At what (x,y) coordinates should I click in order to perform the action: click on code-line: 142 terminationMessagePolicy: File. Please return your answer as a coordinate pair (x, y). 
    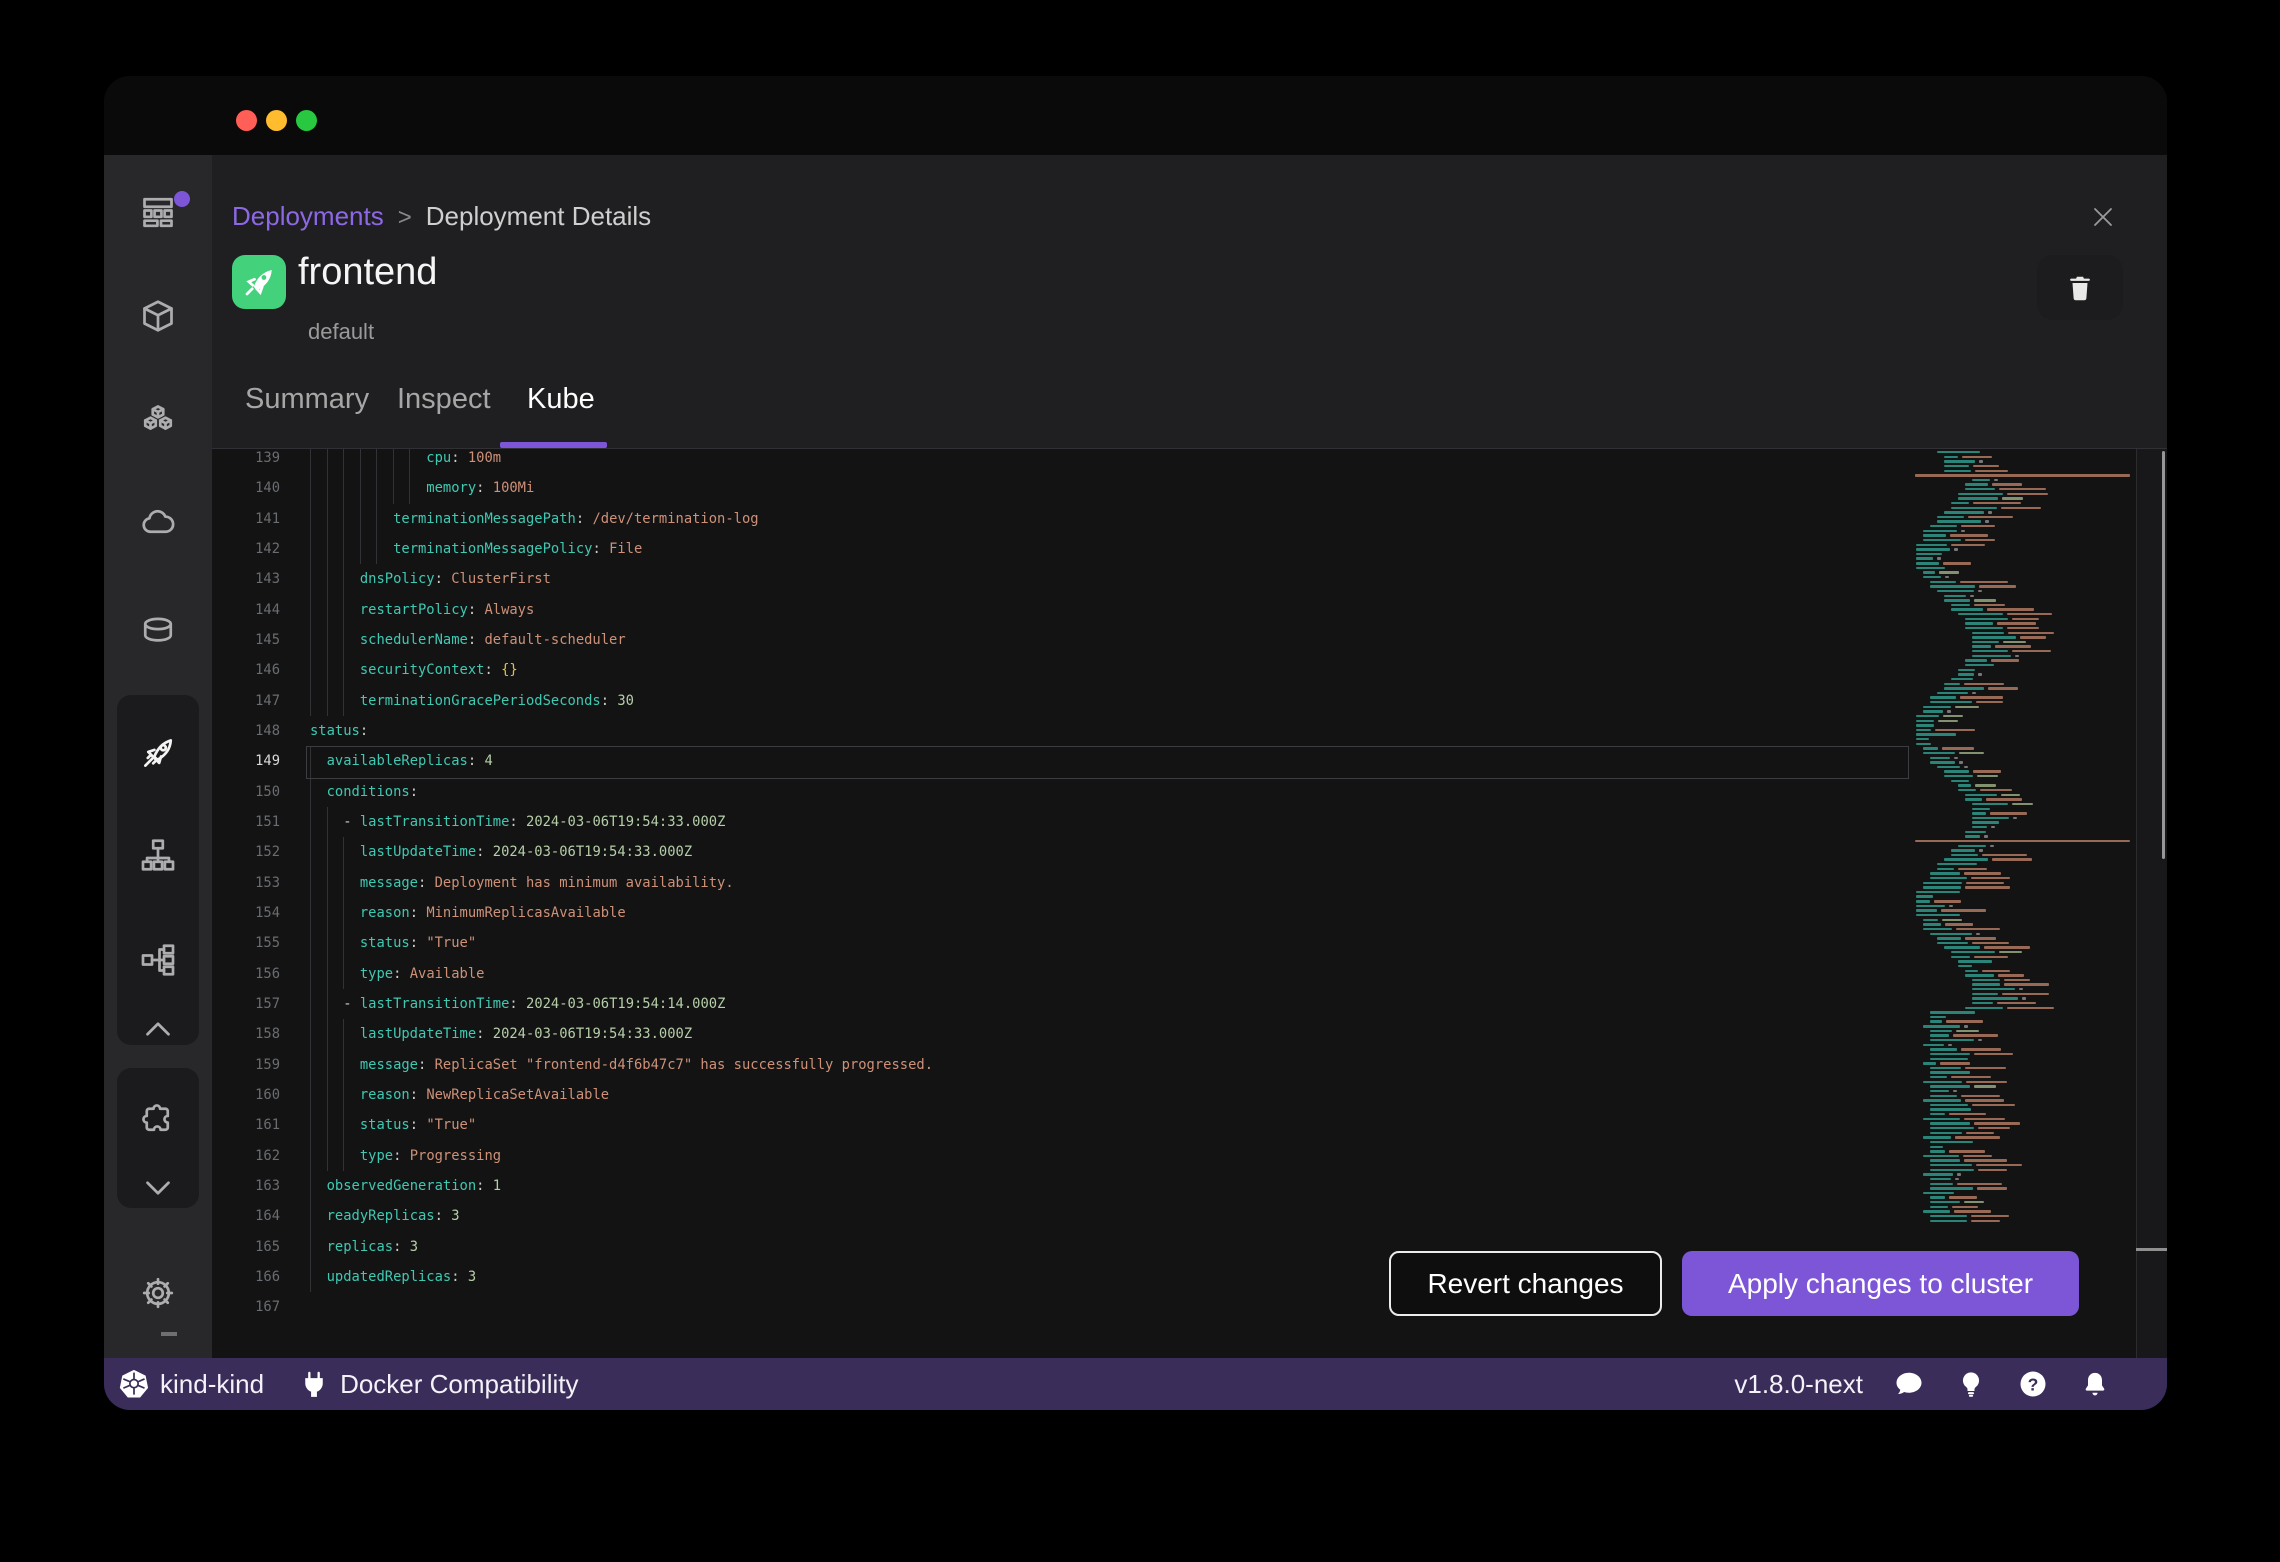
    Looking at the image, I should click on (1189, 549).